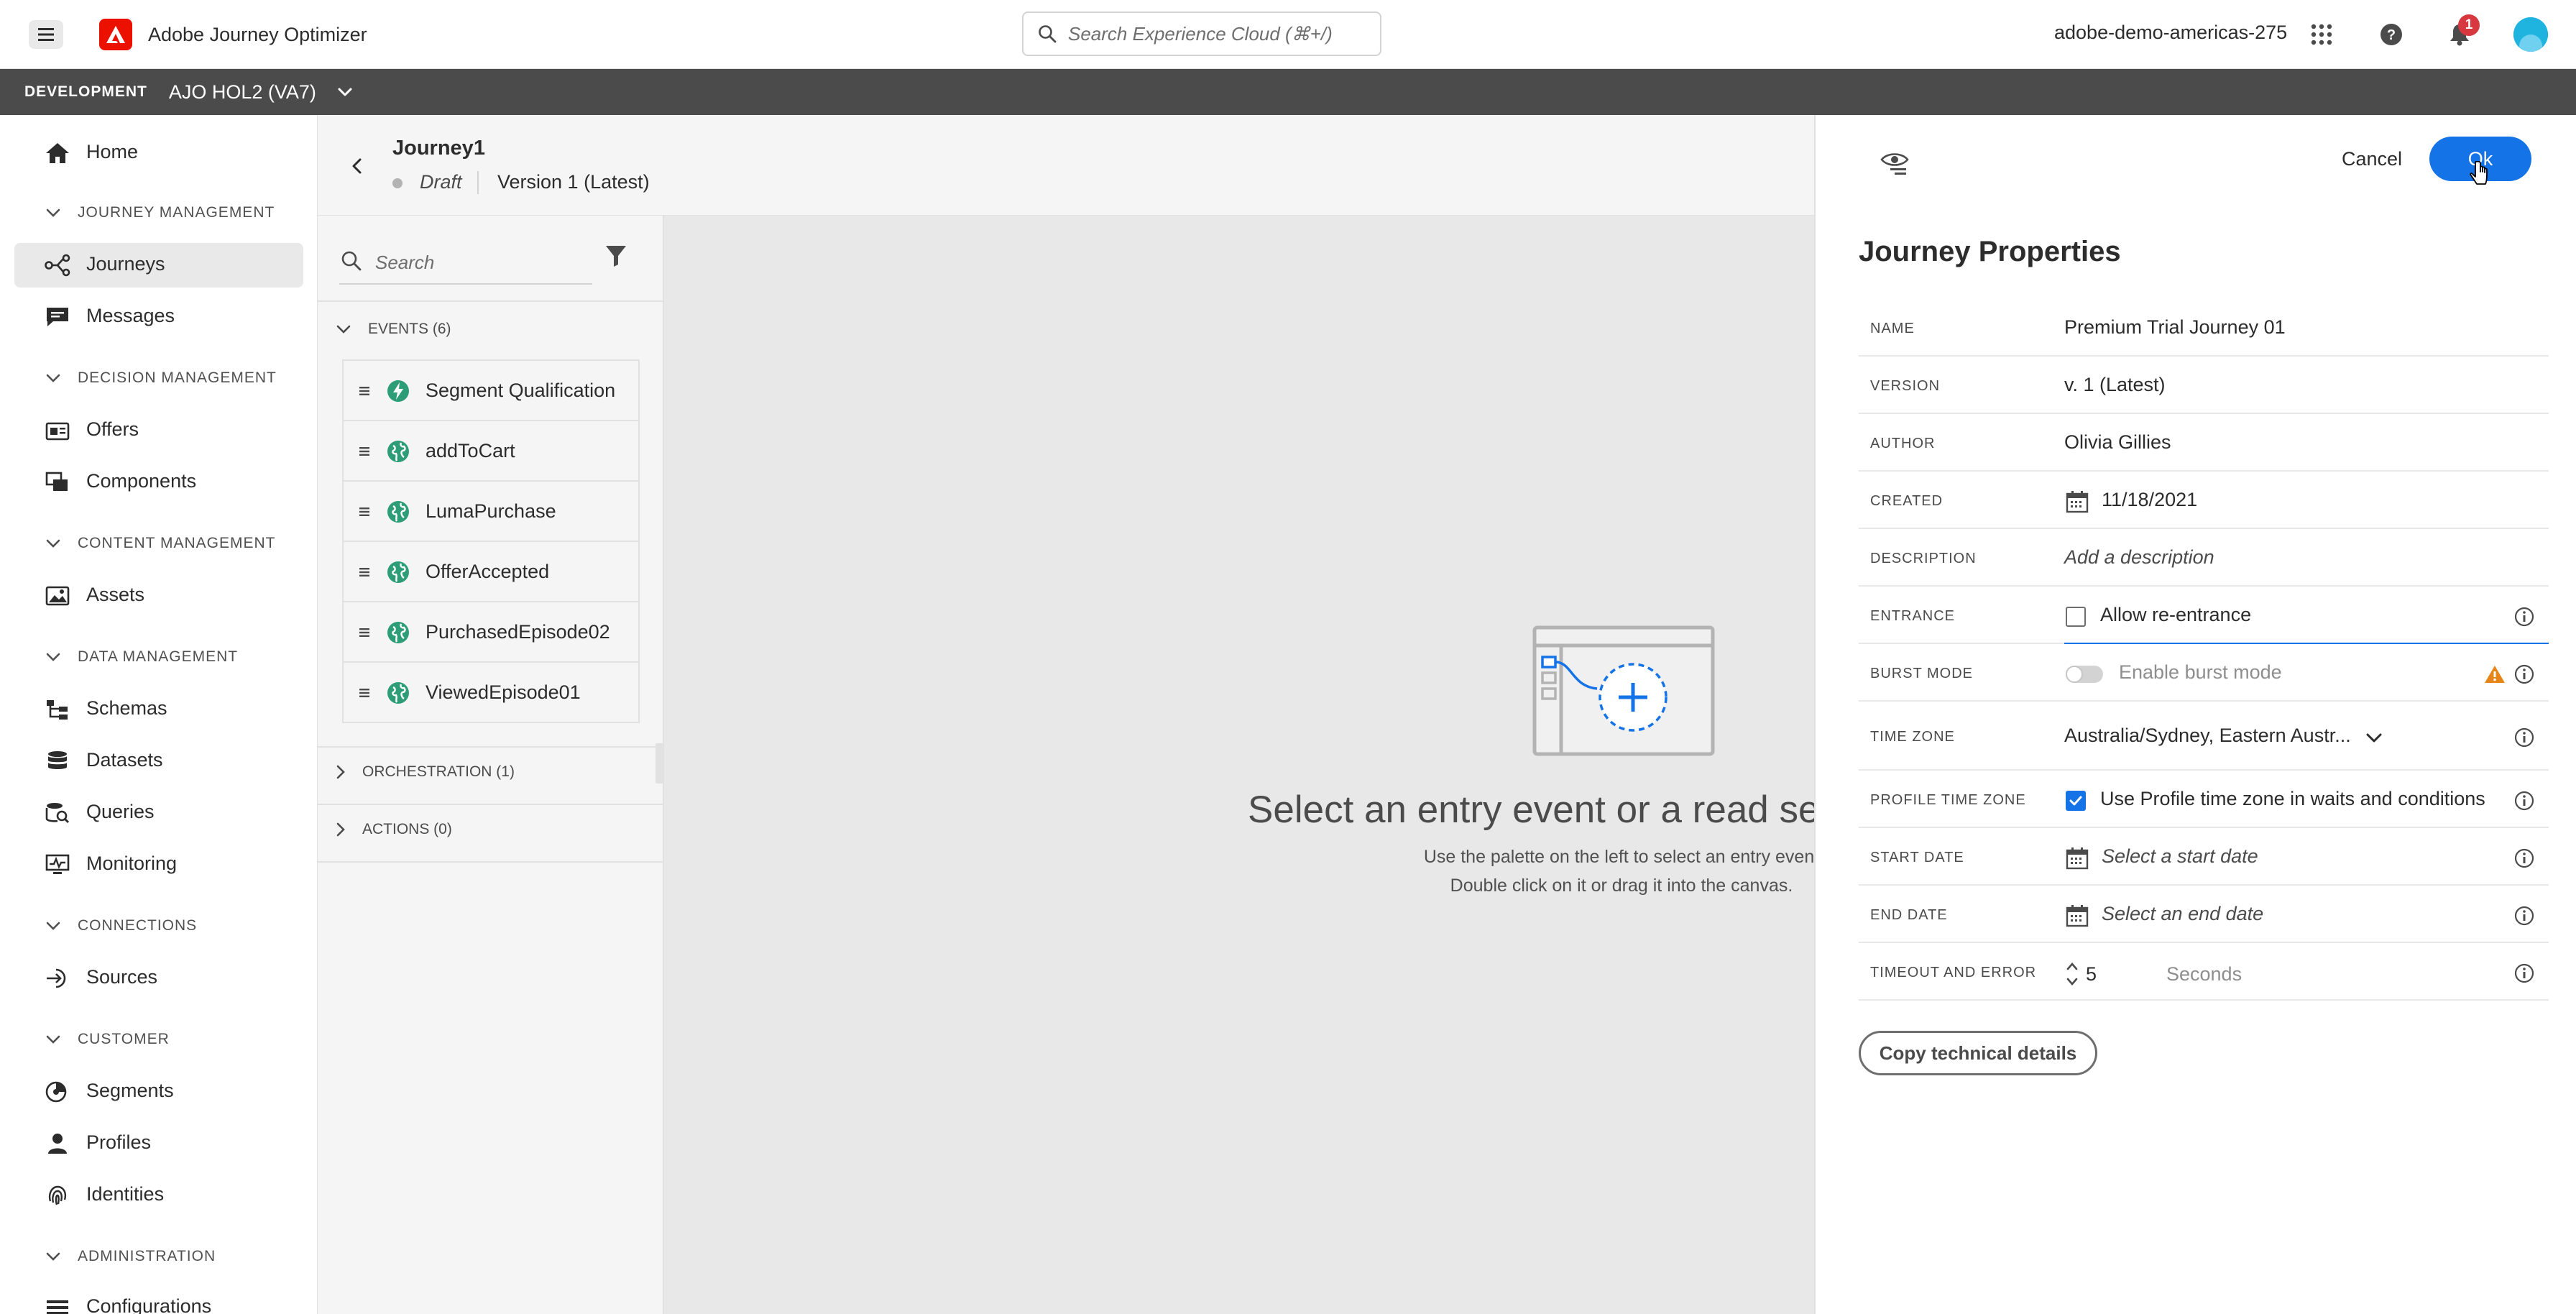 Image resolution: width=2576 pixels, height=1314 pixels. What do you see at coordinates (158, 1144) in the screenshot?
I see `nav-item-profiles: Profiles` at bounding box center [158, 1144].